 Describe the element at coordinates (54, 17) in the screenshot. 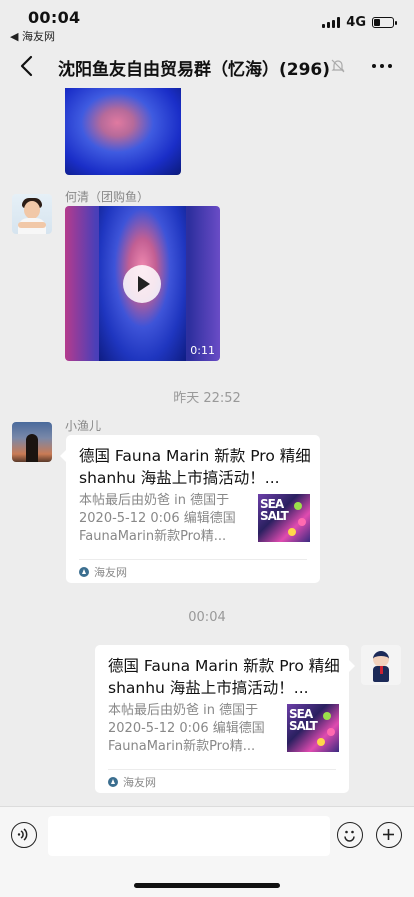

I see `status-time: 00:04` at that location.